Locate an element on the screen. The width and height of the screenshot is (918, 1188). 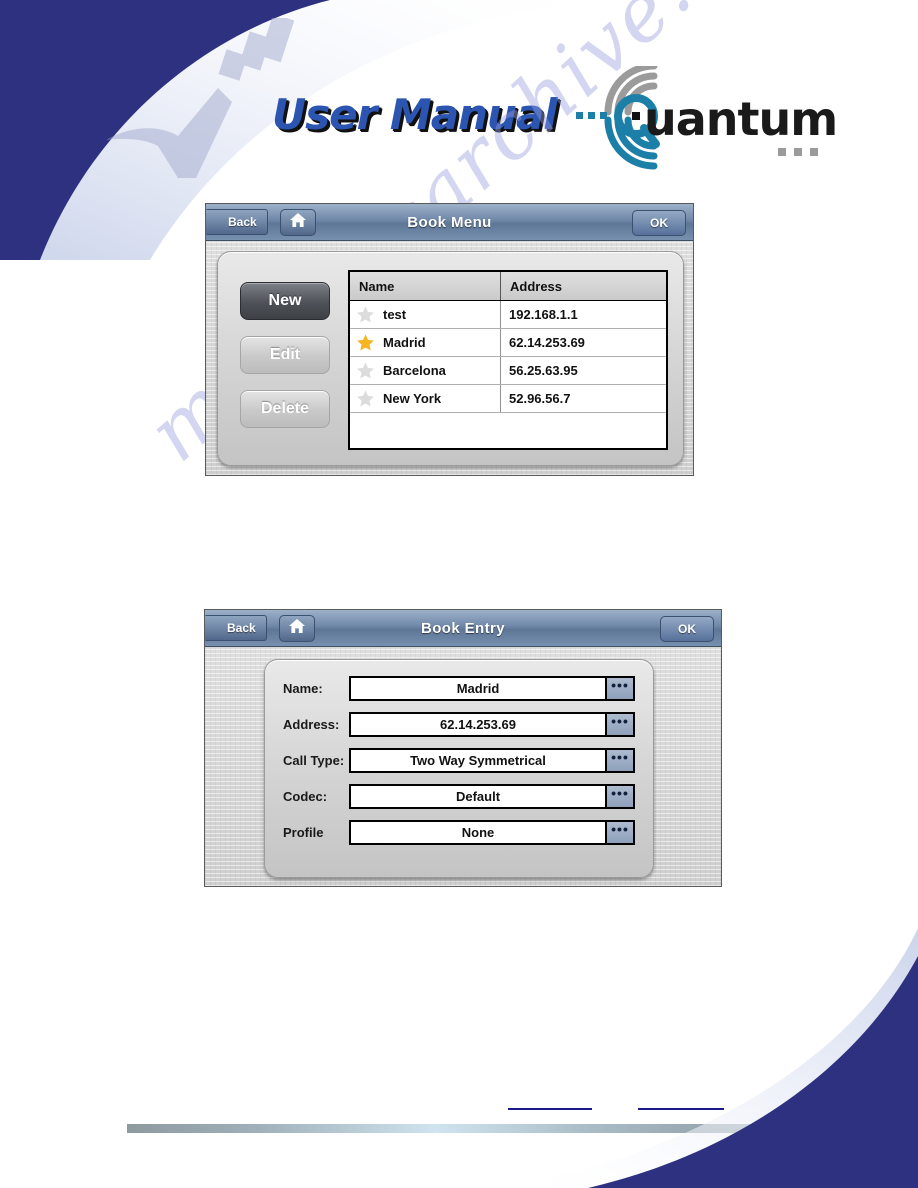
cell-name: test is located at coordinates (425, 314).